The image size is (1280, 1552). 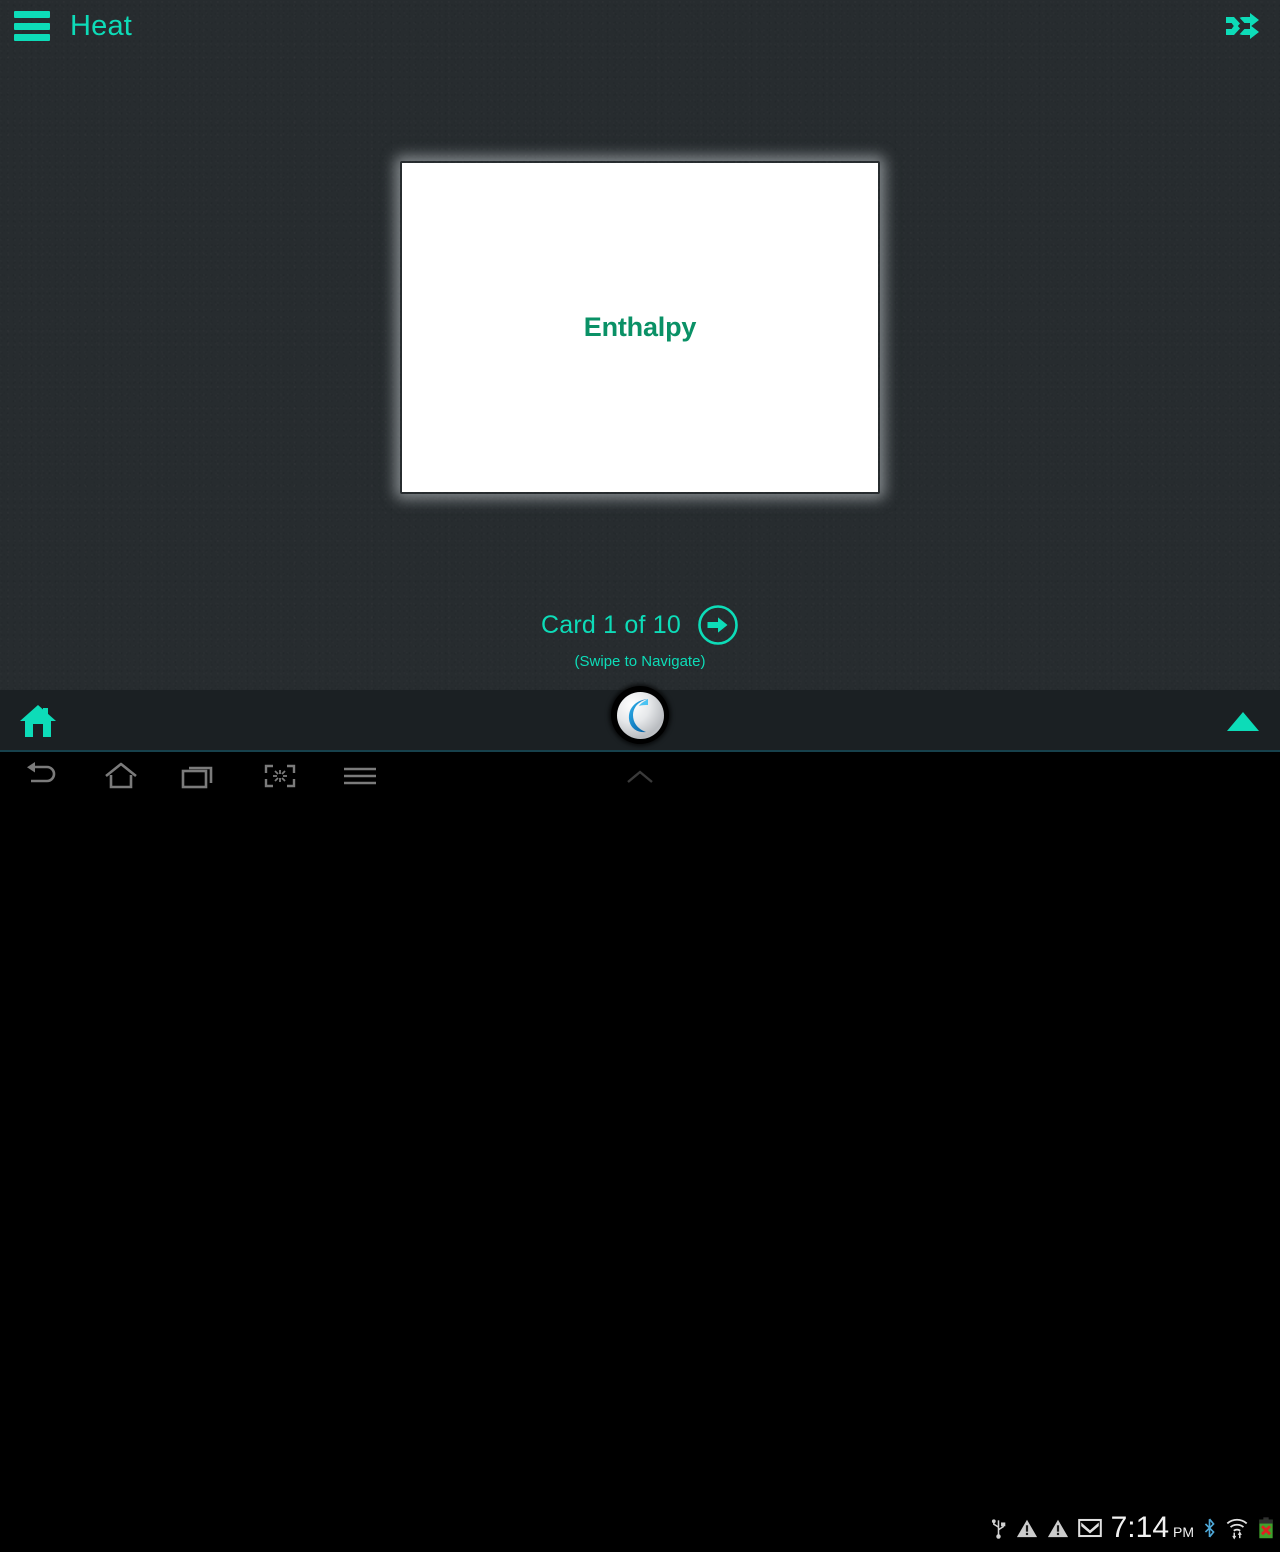 What do you see at coordinates (1139, 1527) in the screenshot?
I see `clock-time: 7:14` at bounding box center [1139, 1527].